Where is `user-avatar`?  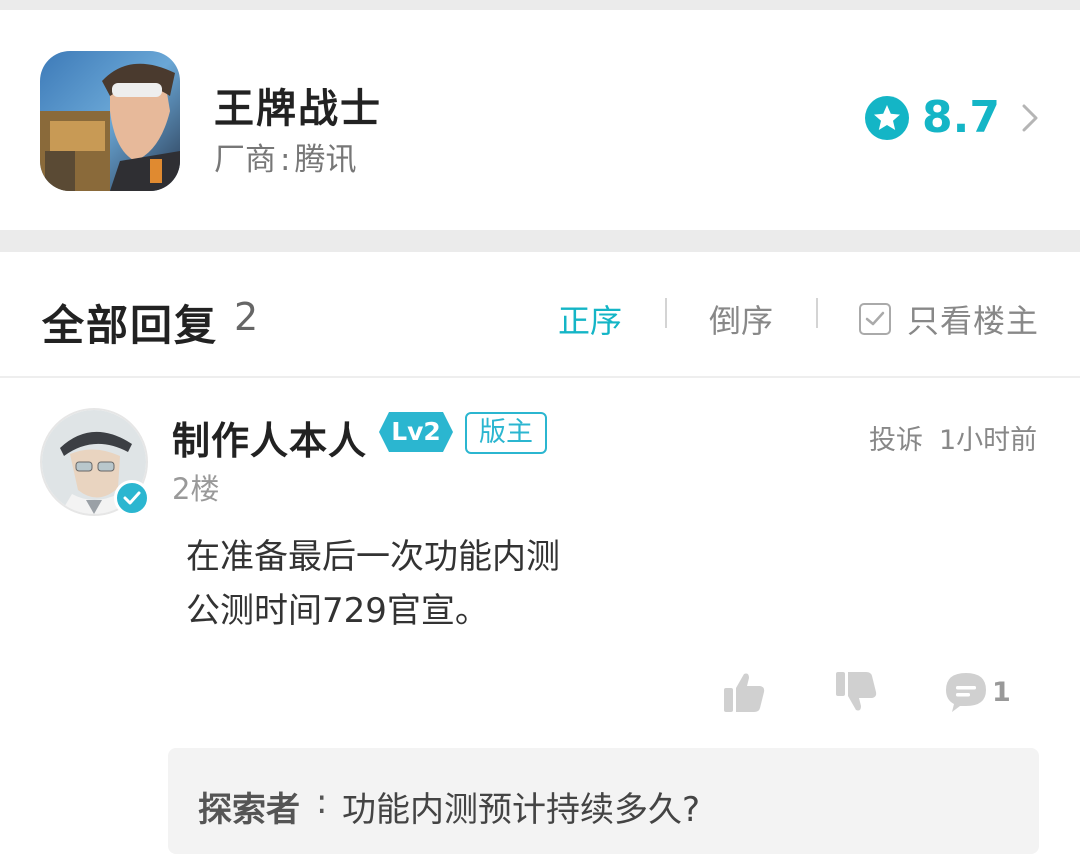 user-avatar is located at coordinates (95, 462).